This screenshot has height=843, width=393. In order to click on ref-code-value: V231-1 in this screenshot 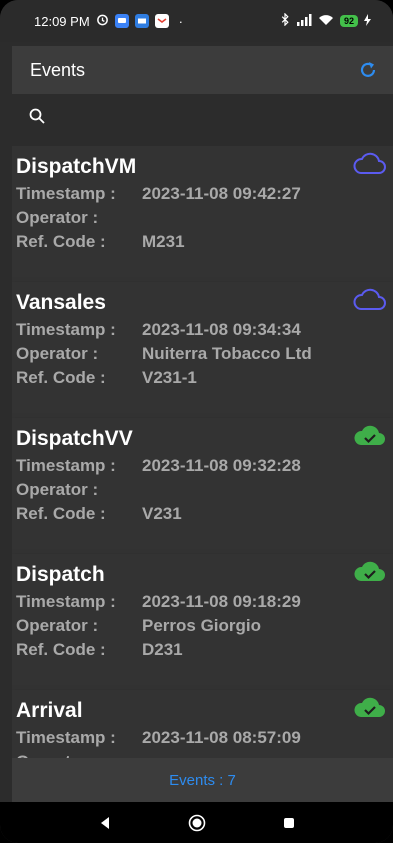, I will do `click(169, 377)`.